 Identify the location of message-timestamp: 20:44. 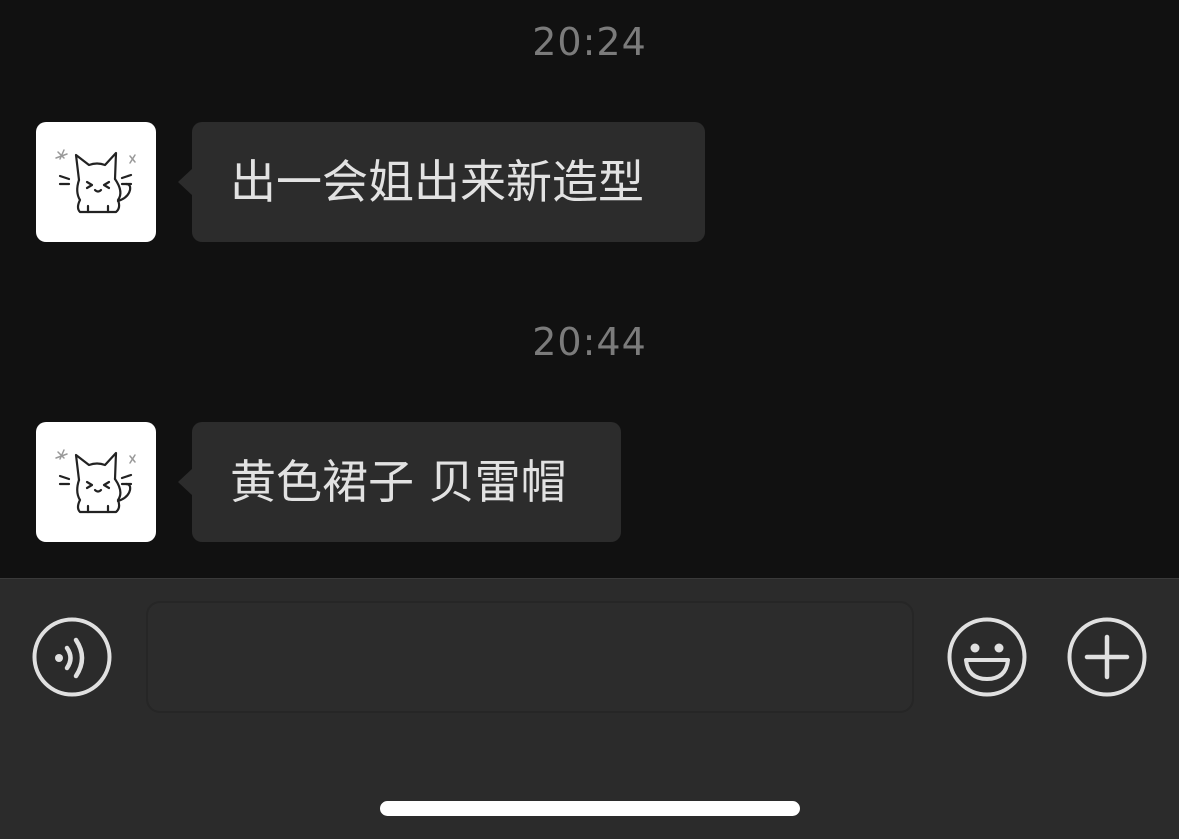
(589, 342).